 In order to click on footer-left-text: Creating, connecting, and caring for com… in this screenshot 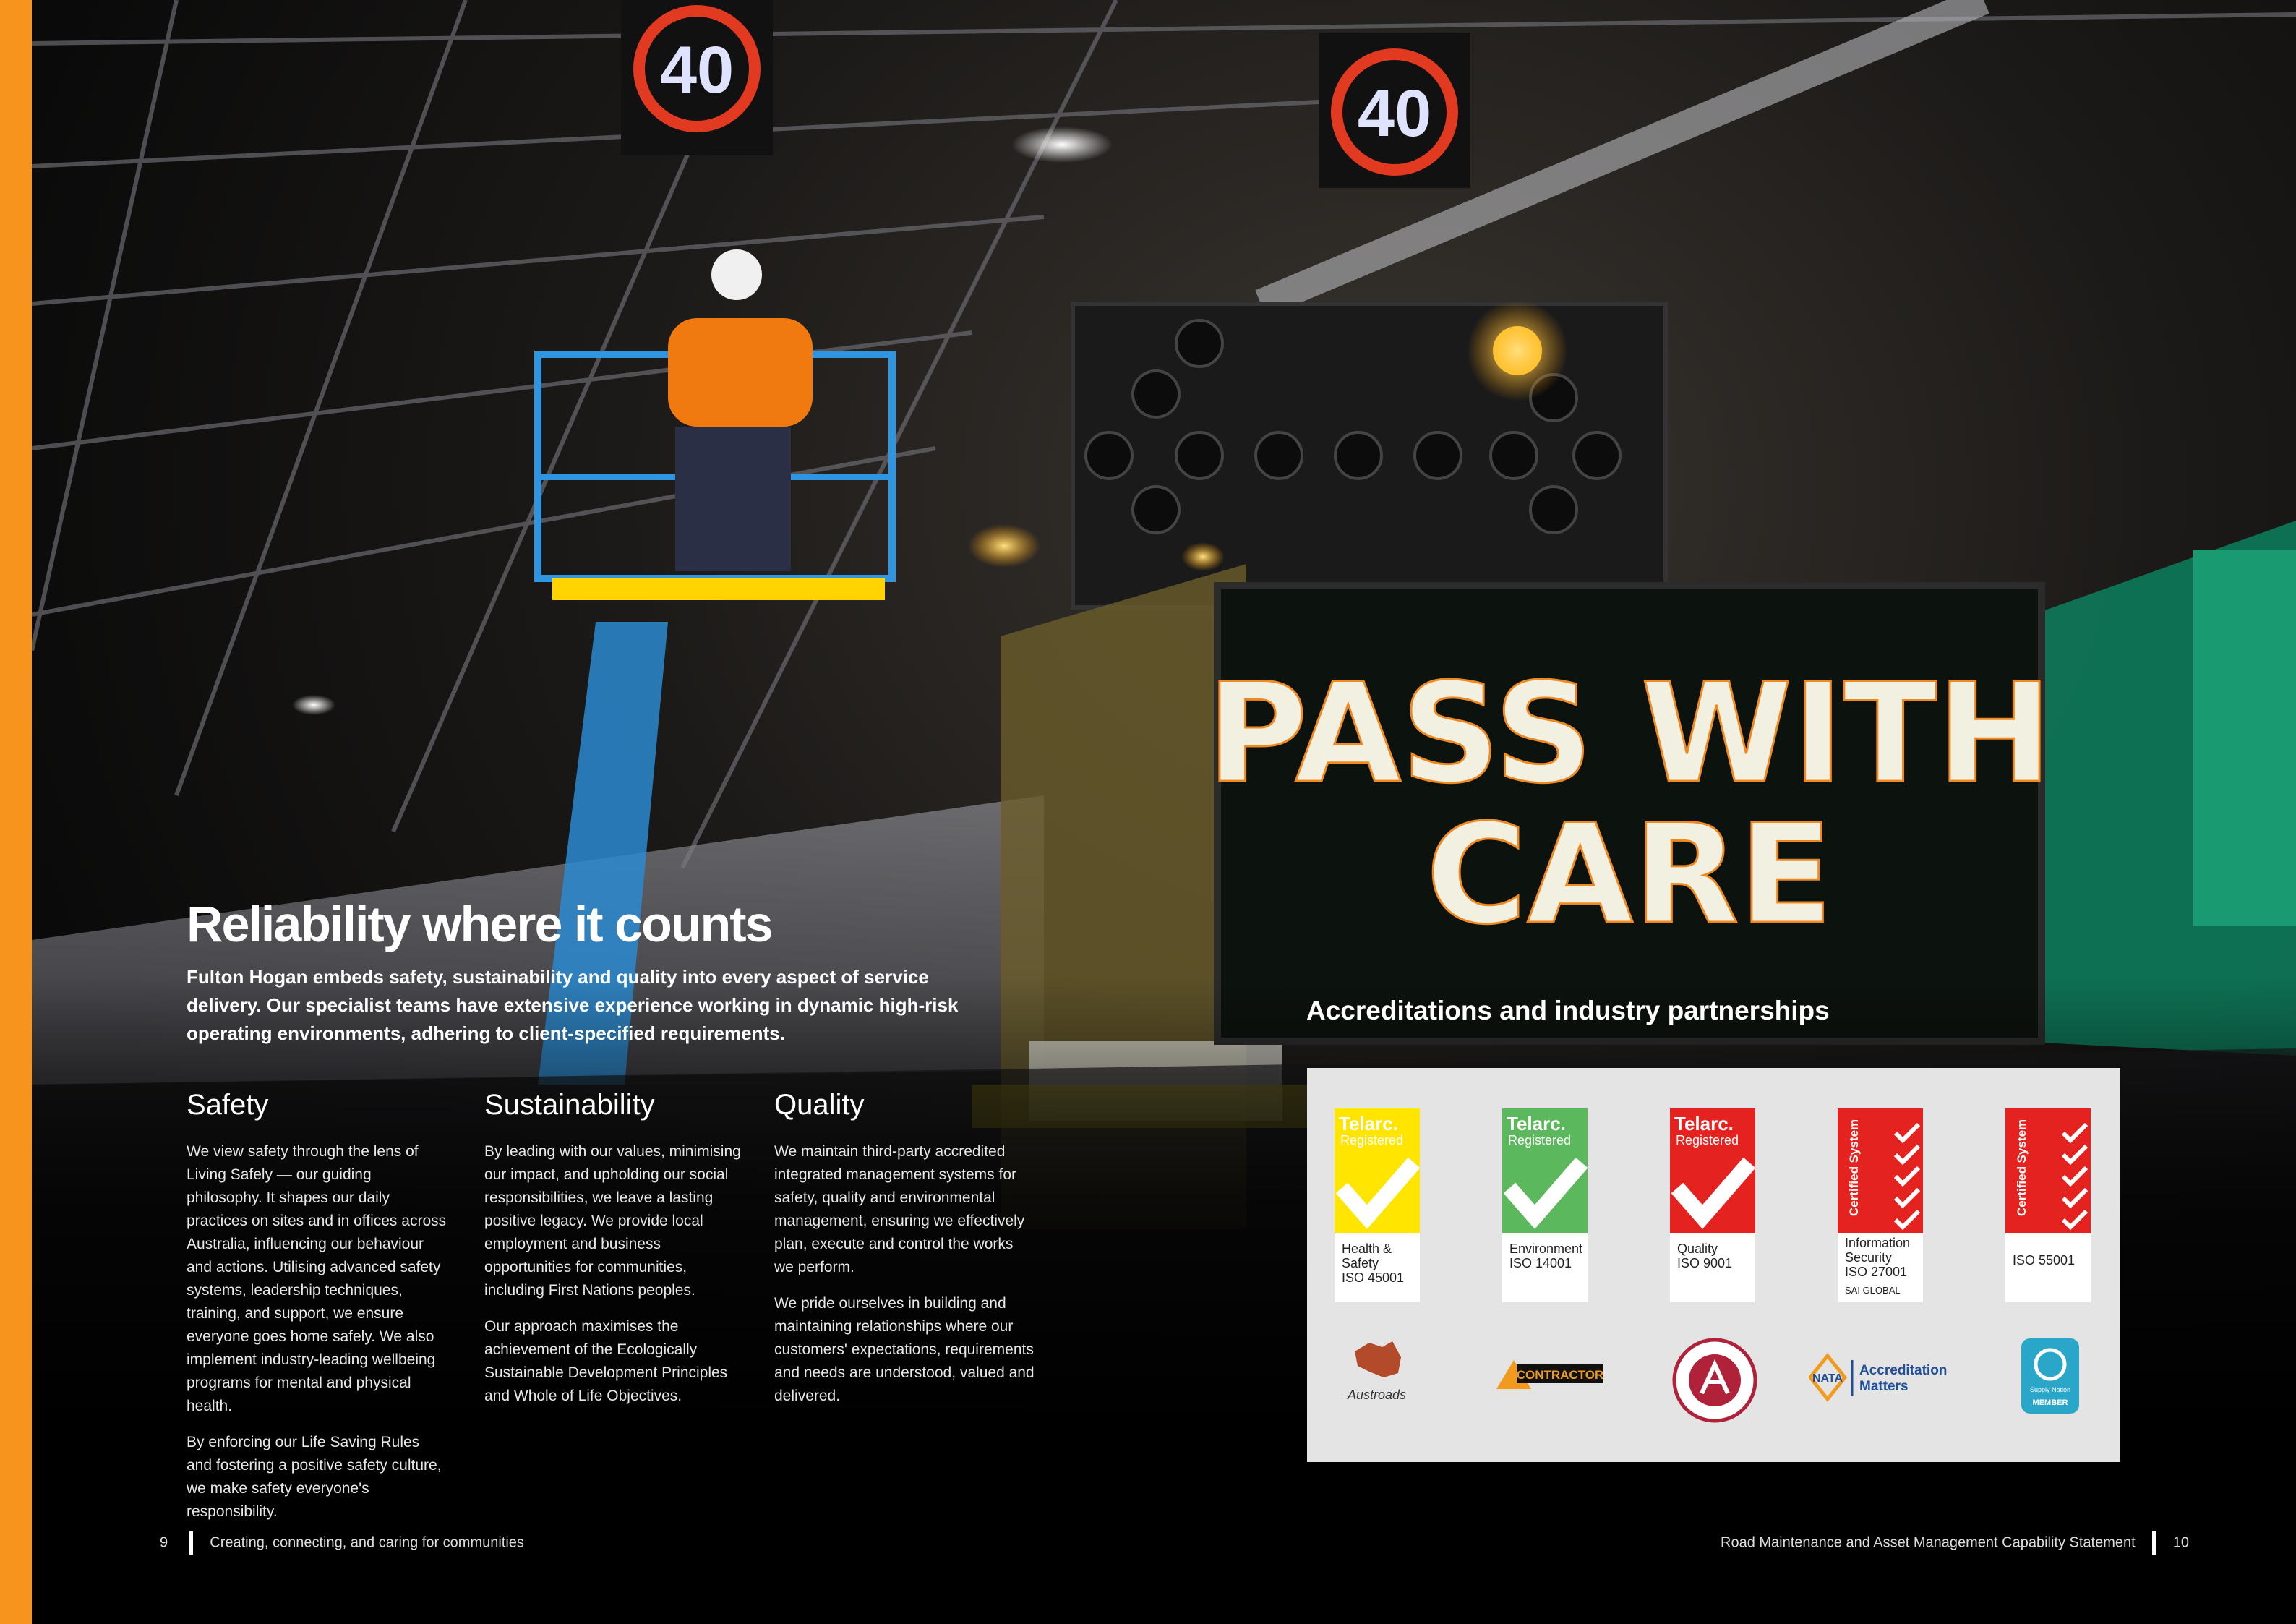, I will do `click(367, 1543)`.